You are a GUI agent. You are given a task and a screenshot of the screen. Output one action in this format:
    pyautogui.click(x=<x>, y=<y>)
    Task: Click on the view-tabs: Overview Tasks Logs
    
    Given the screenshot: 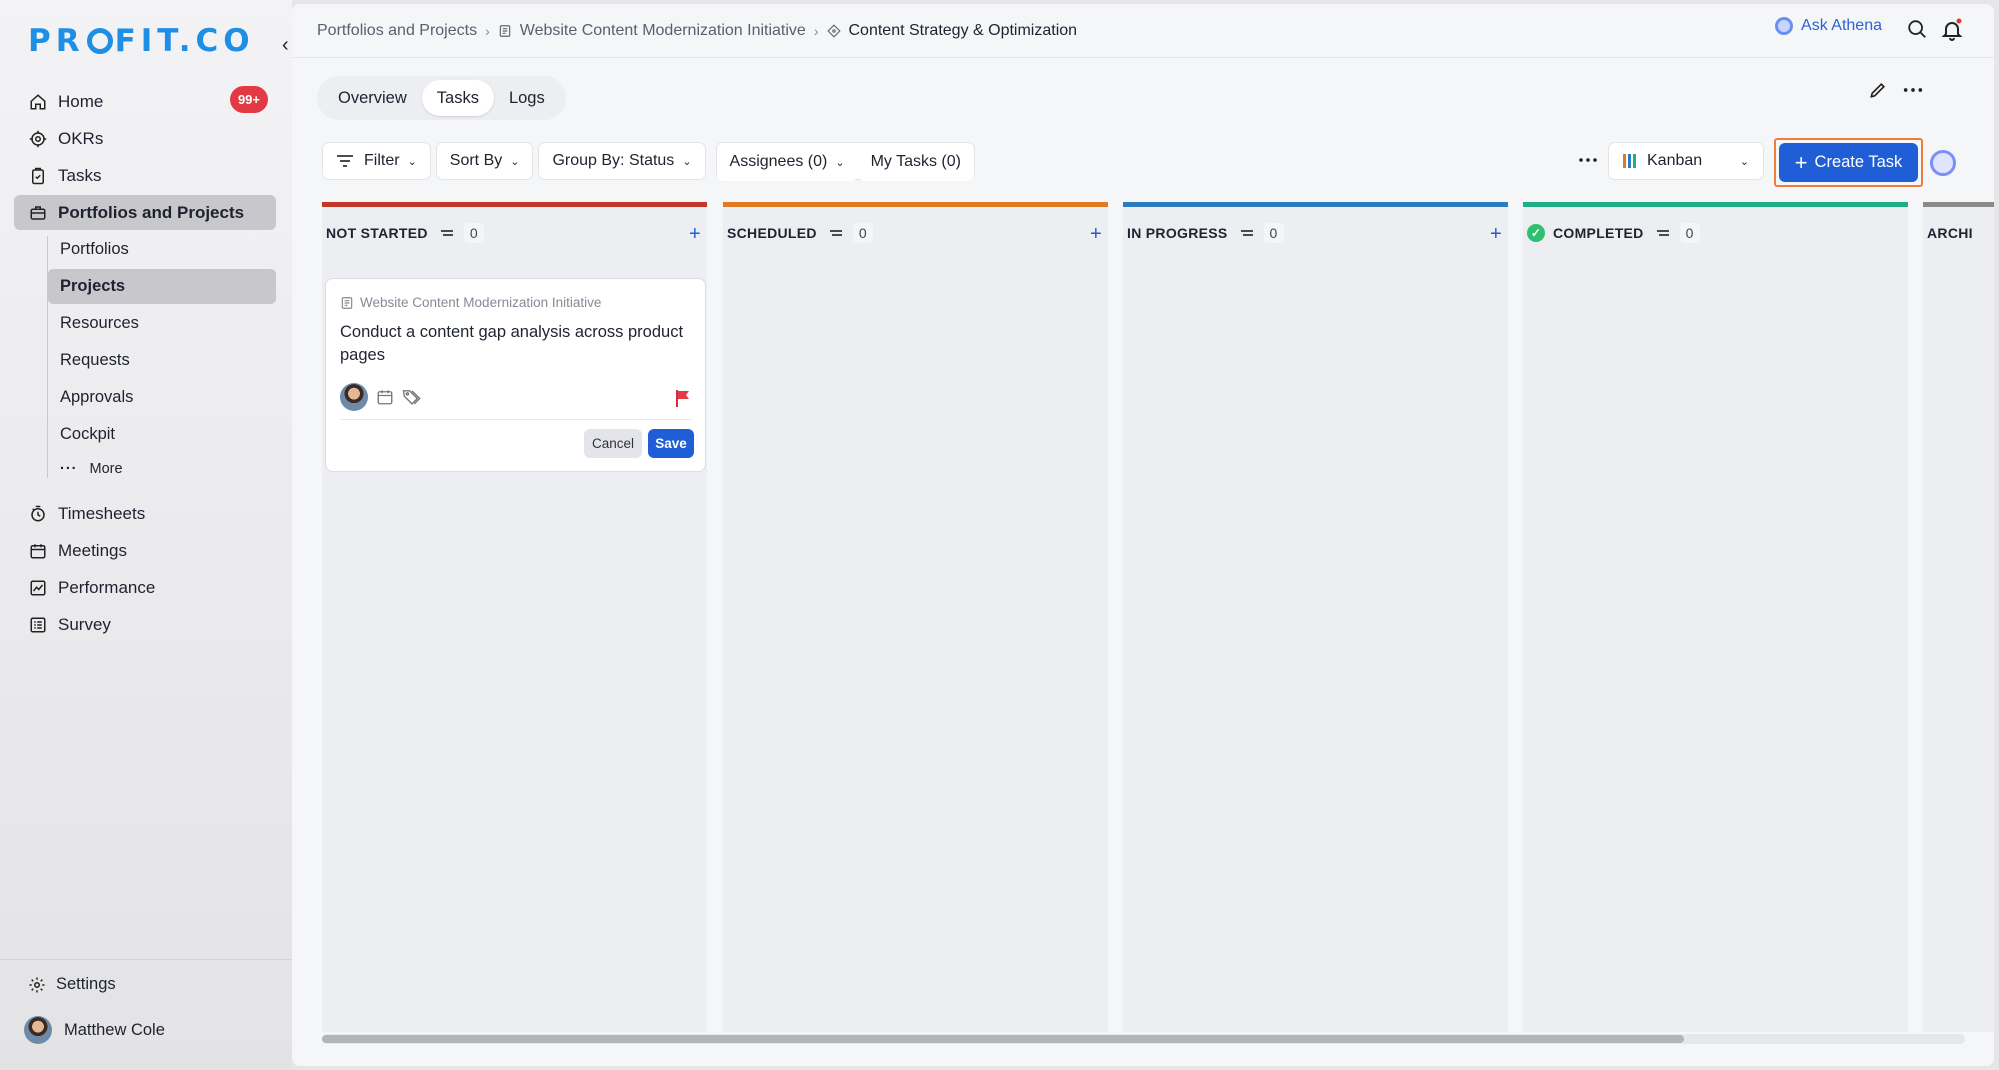 What is the action you would take?
    pyautogui.click(x=441, y=98)
    